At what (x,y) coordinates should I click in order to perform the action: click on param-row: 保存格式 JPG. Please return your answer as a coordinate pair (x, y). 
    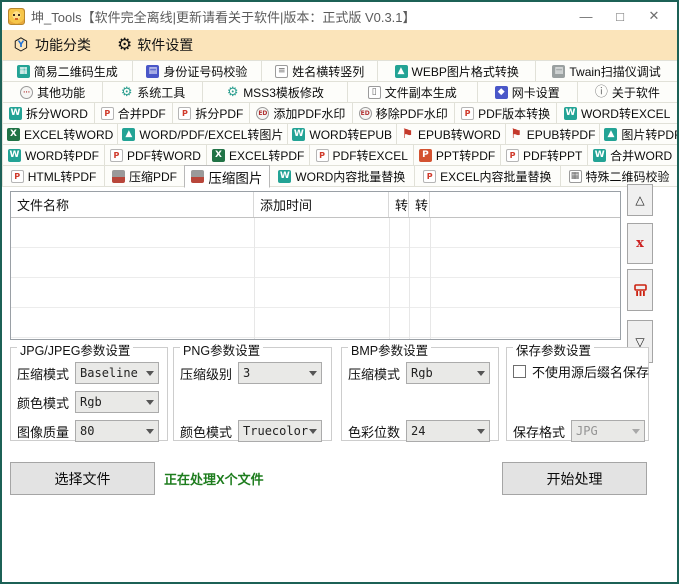
    Looking at the image, I should click on (579, 431).